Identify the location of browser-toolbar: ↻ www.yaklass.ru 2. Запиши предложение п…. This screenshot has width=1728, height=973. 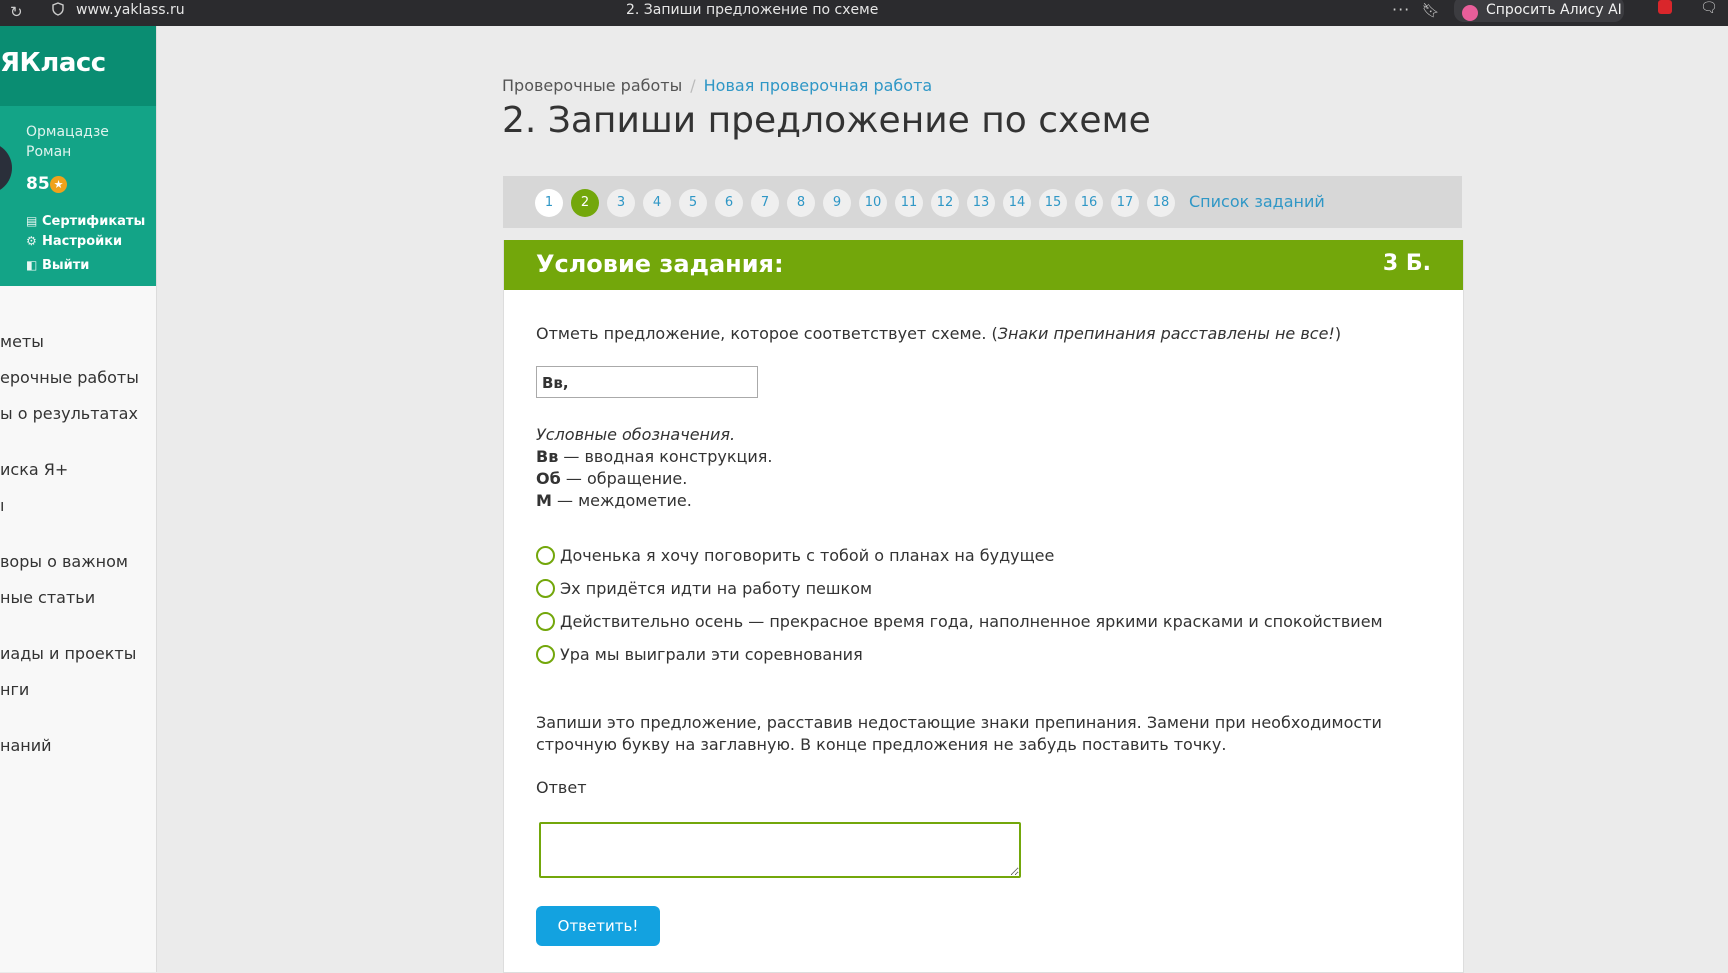
(864, 13).